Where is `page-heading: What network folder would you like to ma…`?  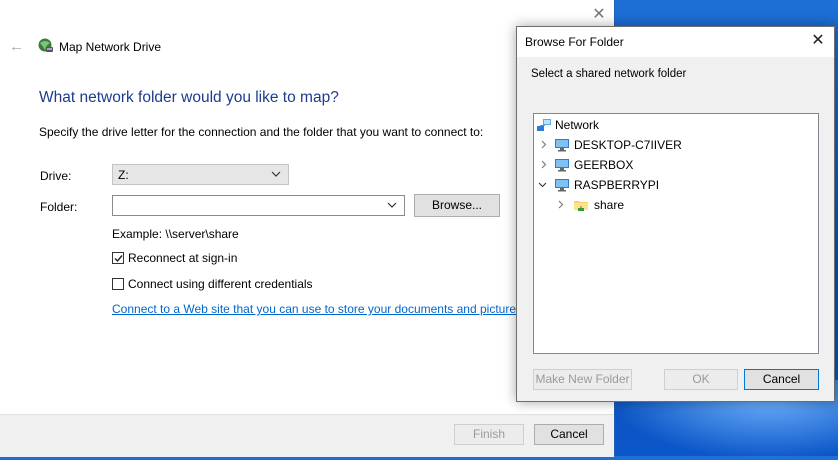
page-heading: What network folder would you like to ma… is located at coordinates (189, 97).